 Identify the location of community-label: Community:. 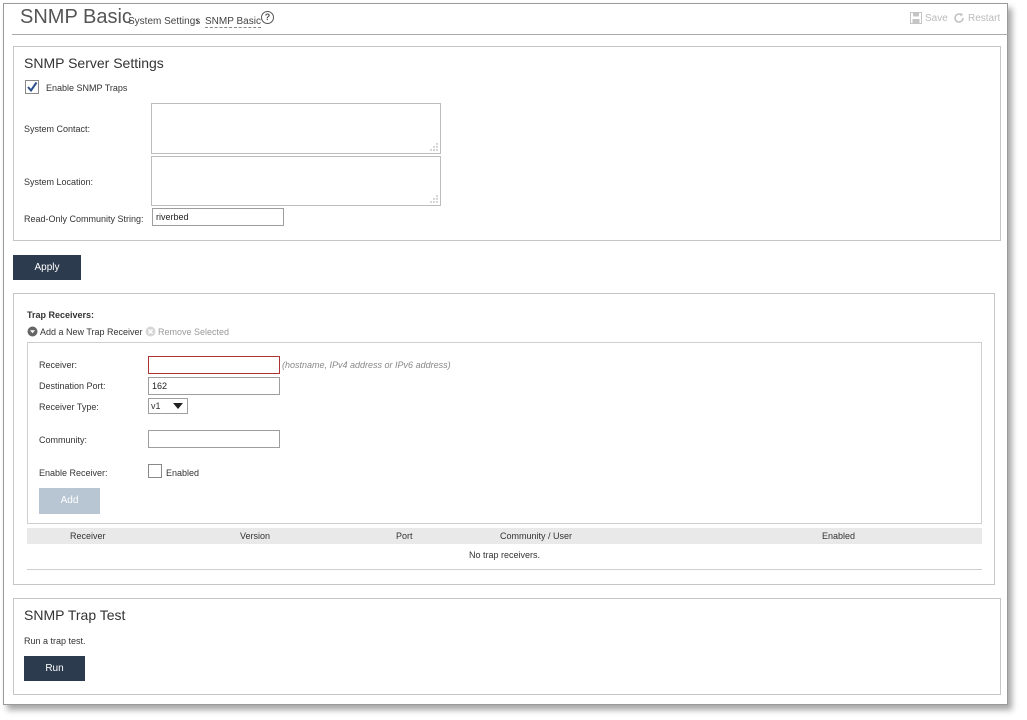
(63, 440).